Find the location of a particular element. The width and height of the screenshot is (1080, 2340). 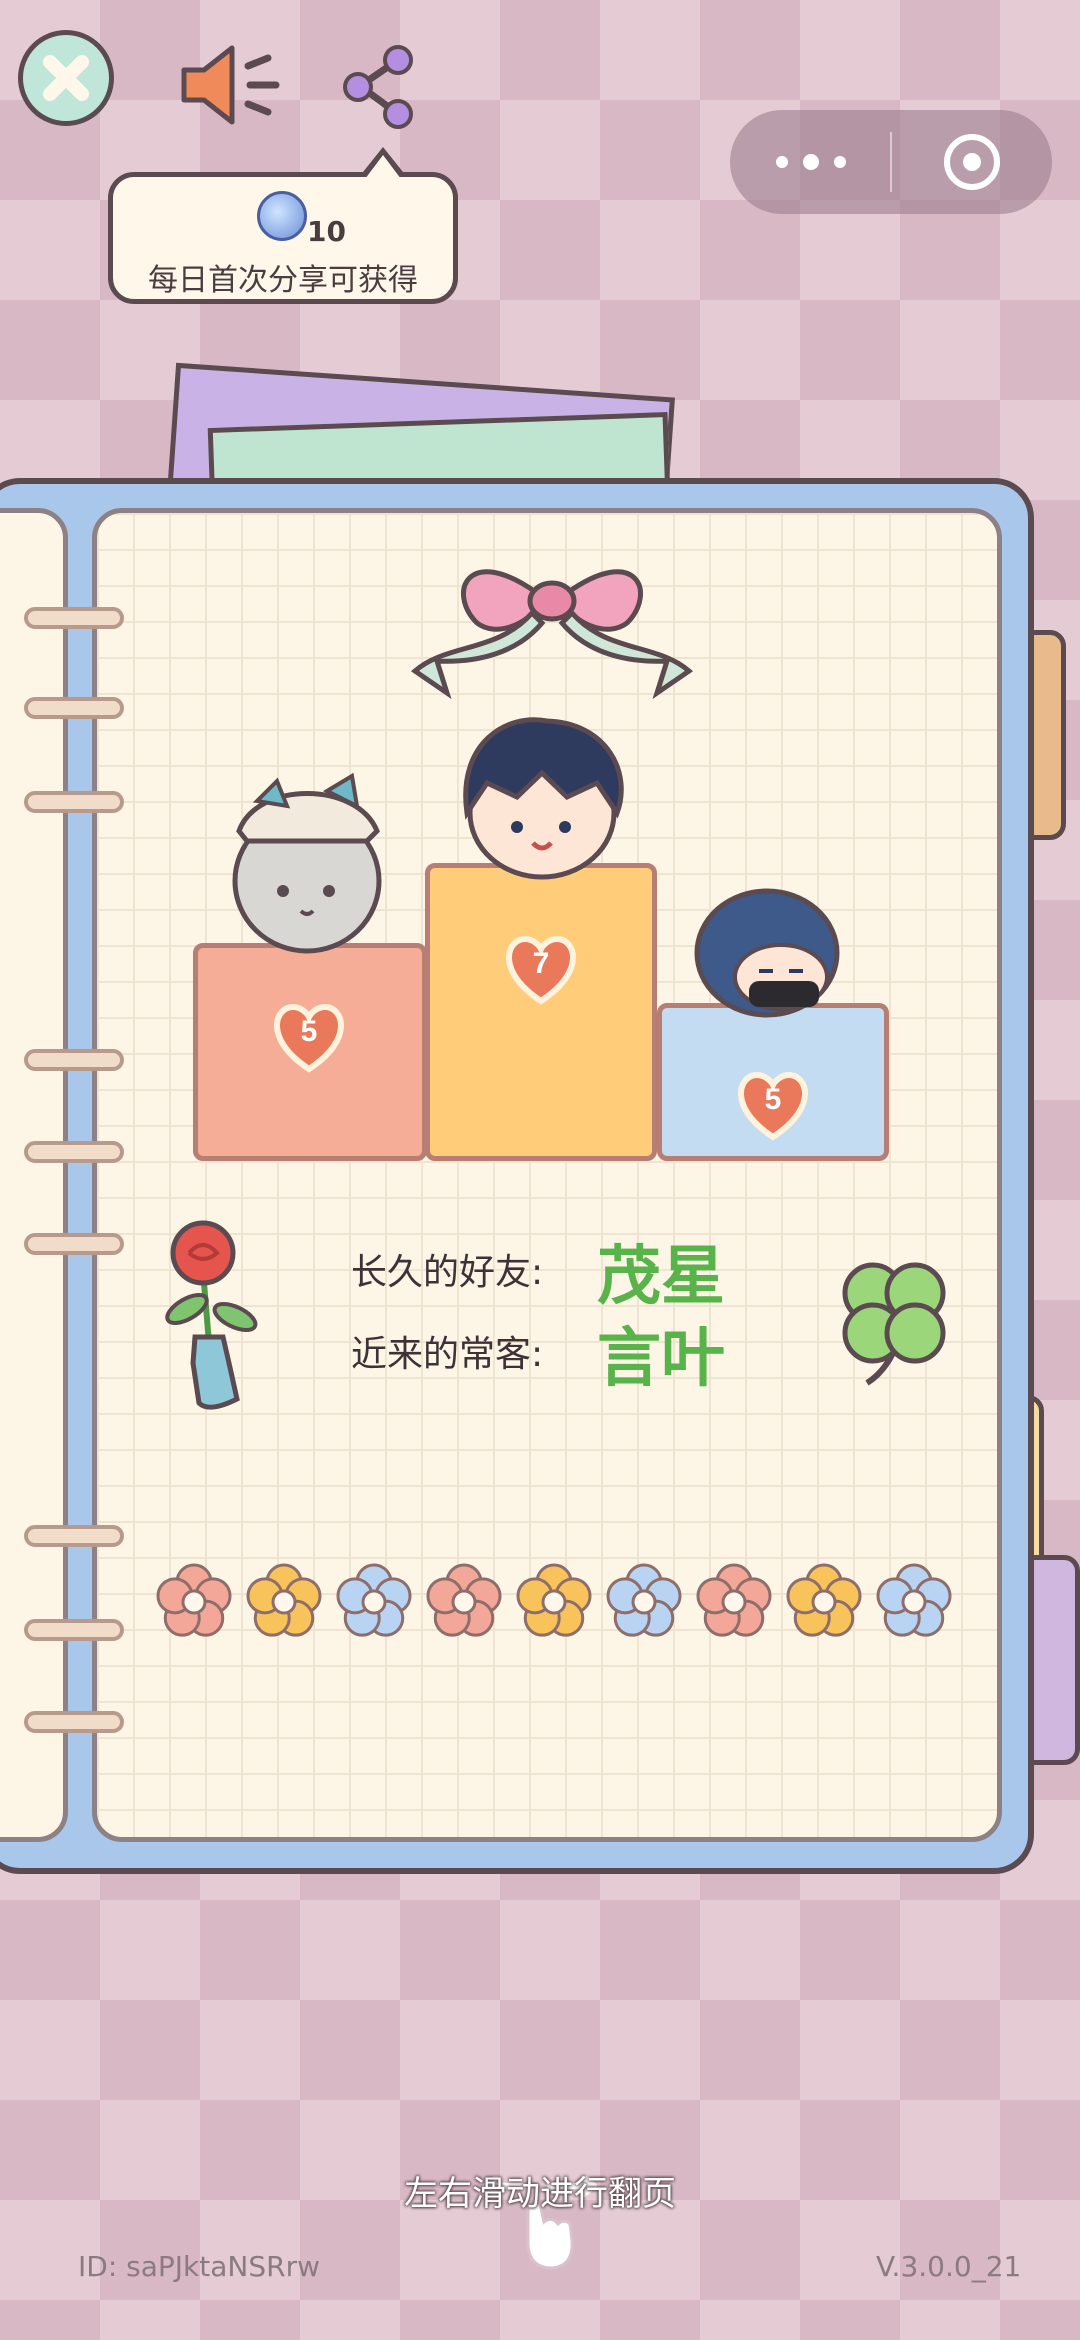

share-icon is located at coordinates (378, 87).